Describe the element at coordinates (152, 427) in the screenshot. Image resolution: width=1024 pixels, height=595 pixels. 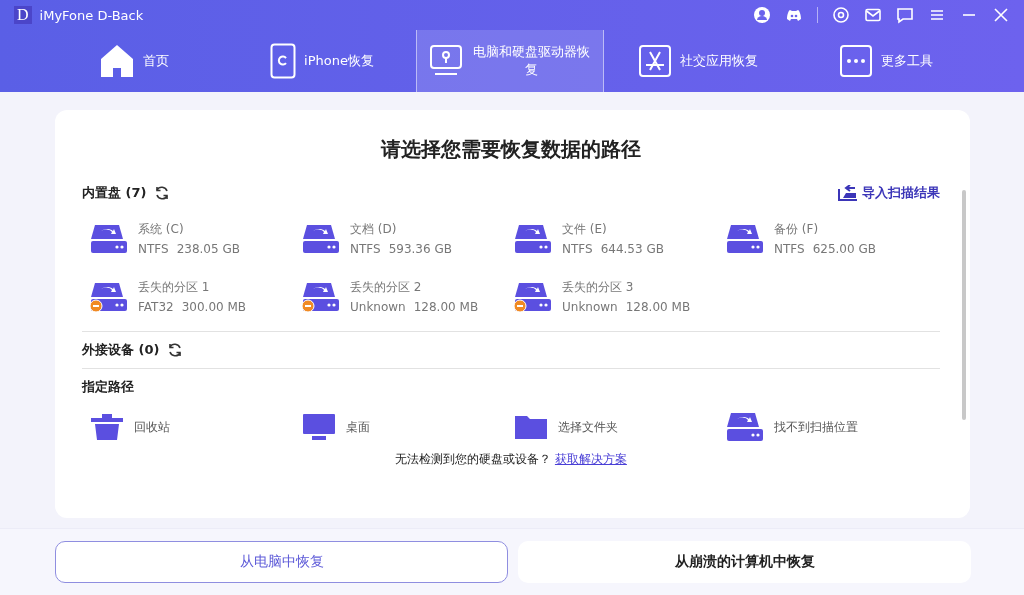
I see `path-label: 回收站` at that location.